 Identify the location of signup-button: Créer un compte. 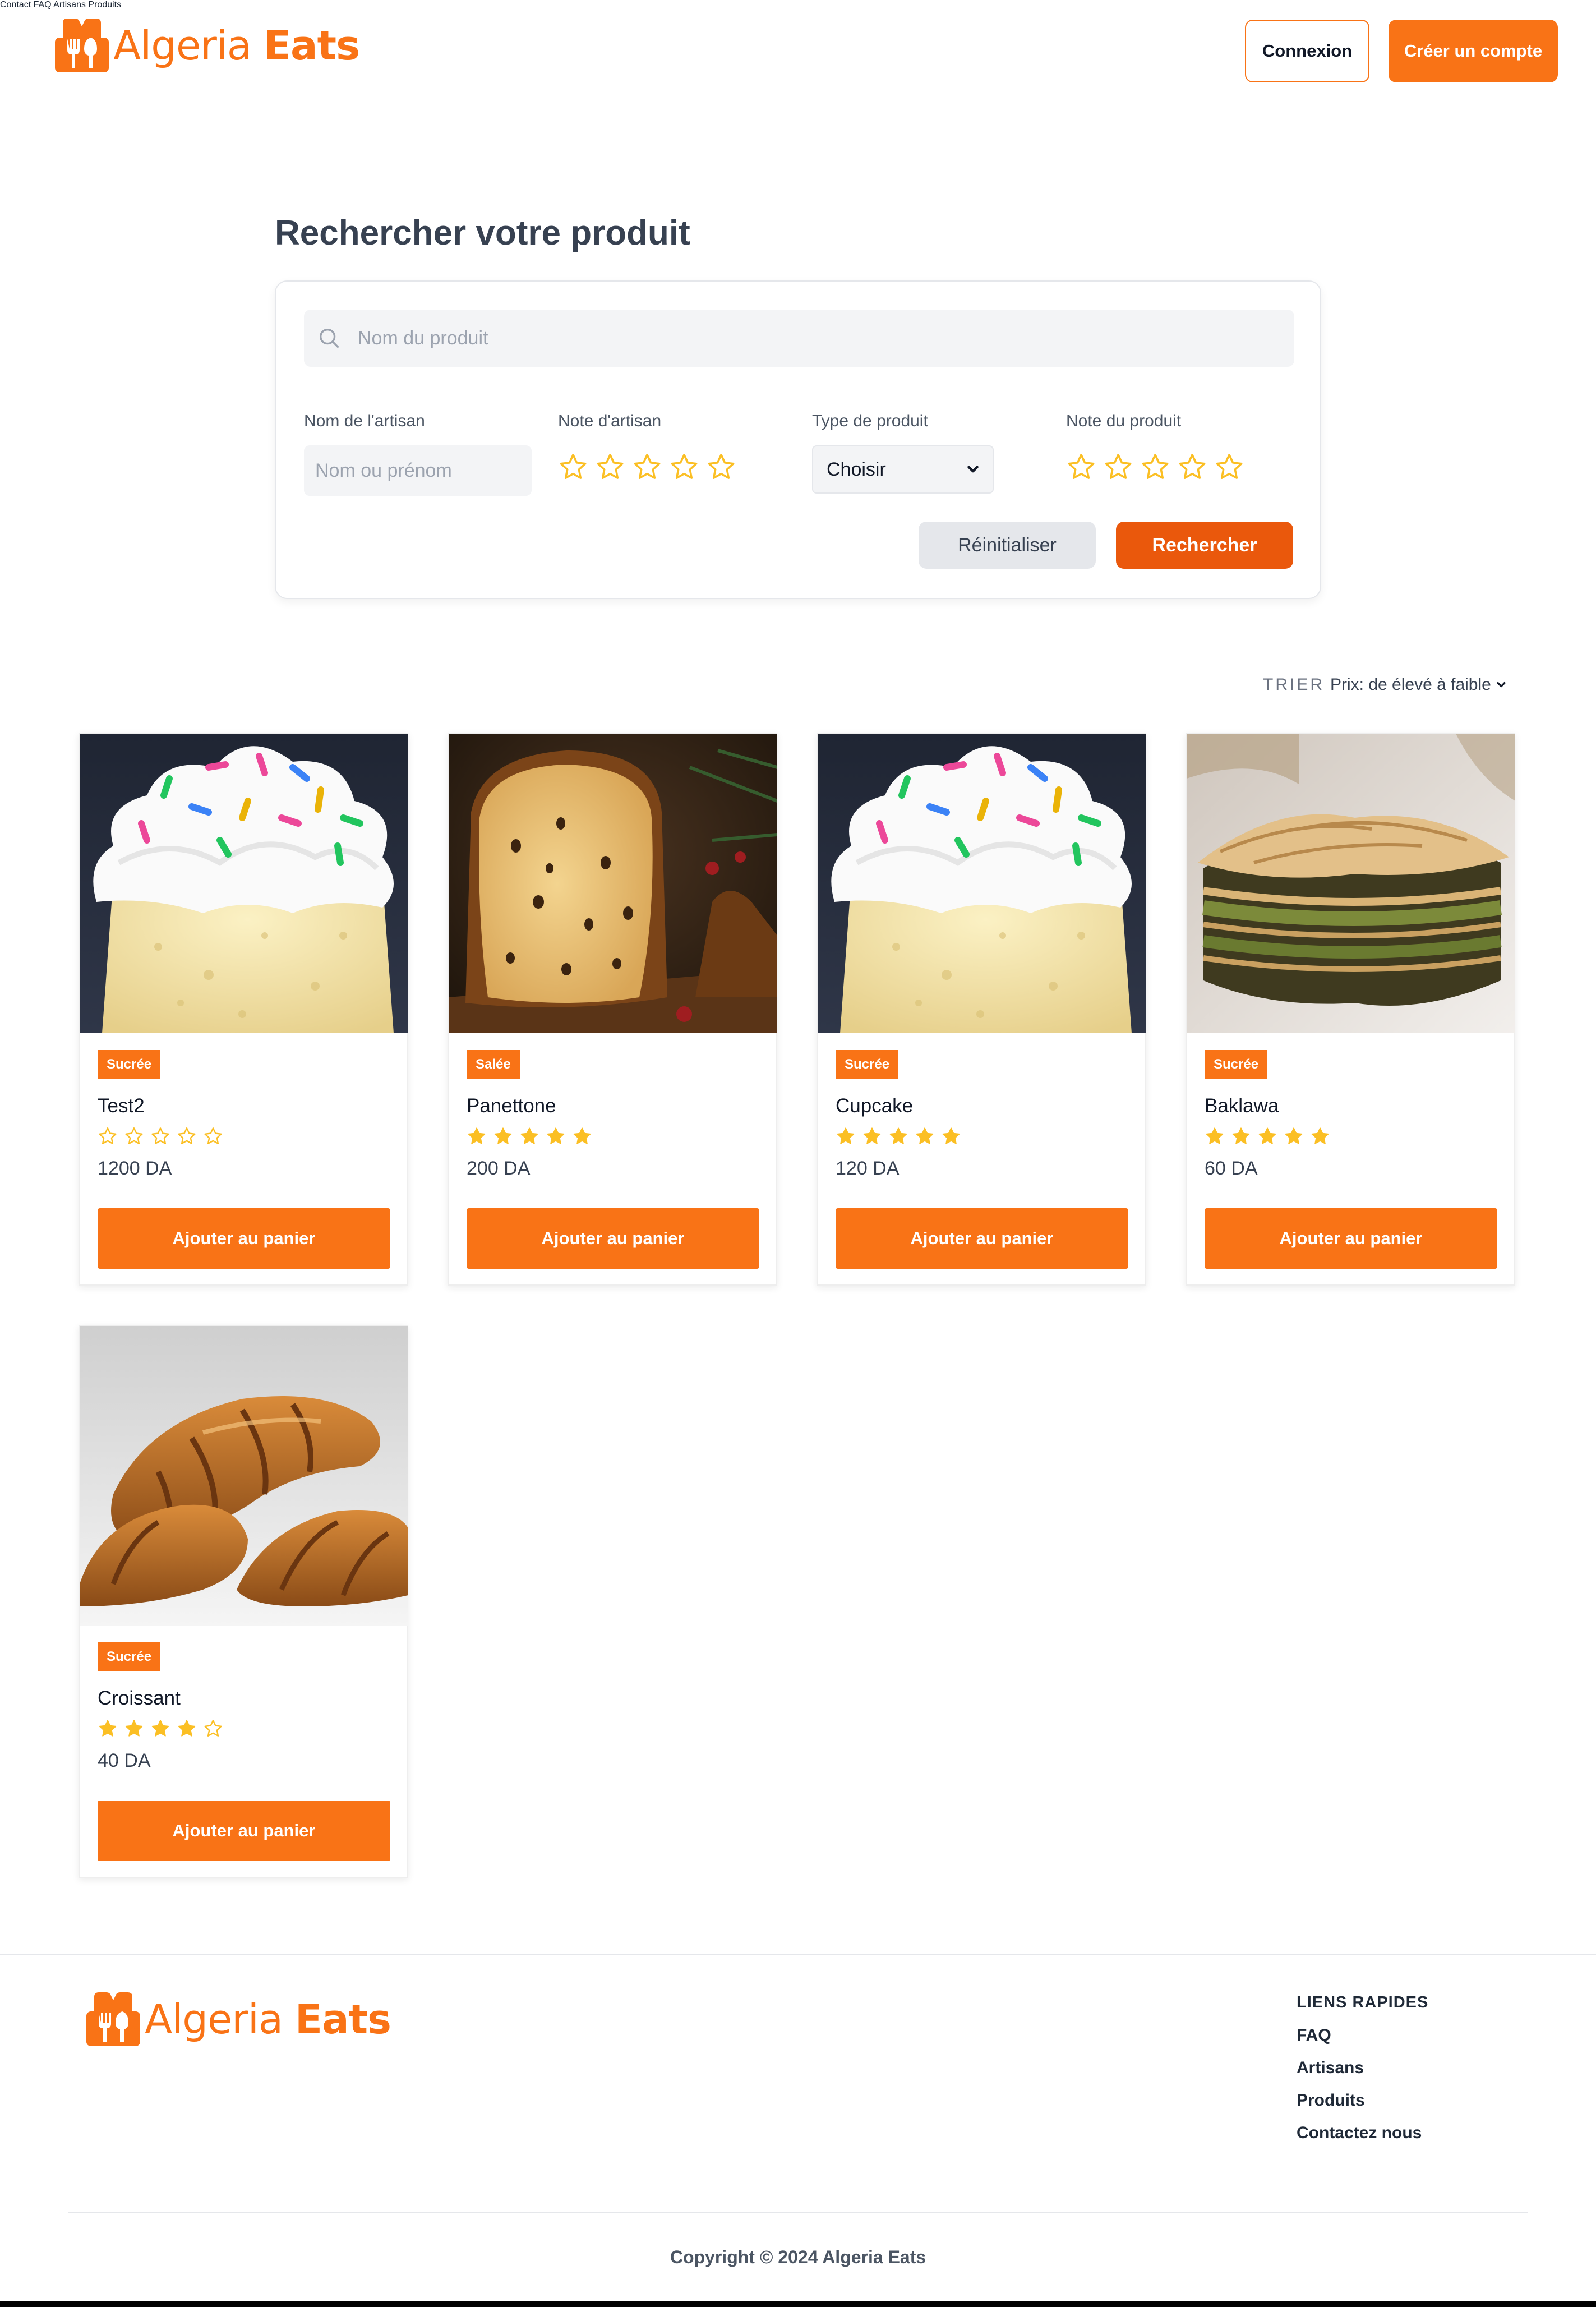
(1473, 51).